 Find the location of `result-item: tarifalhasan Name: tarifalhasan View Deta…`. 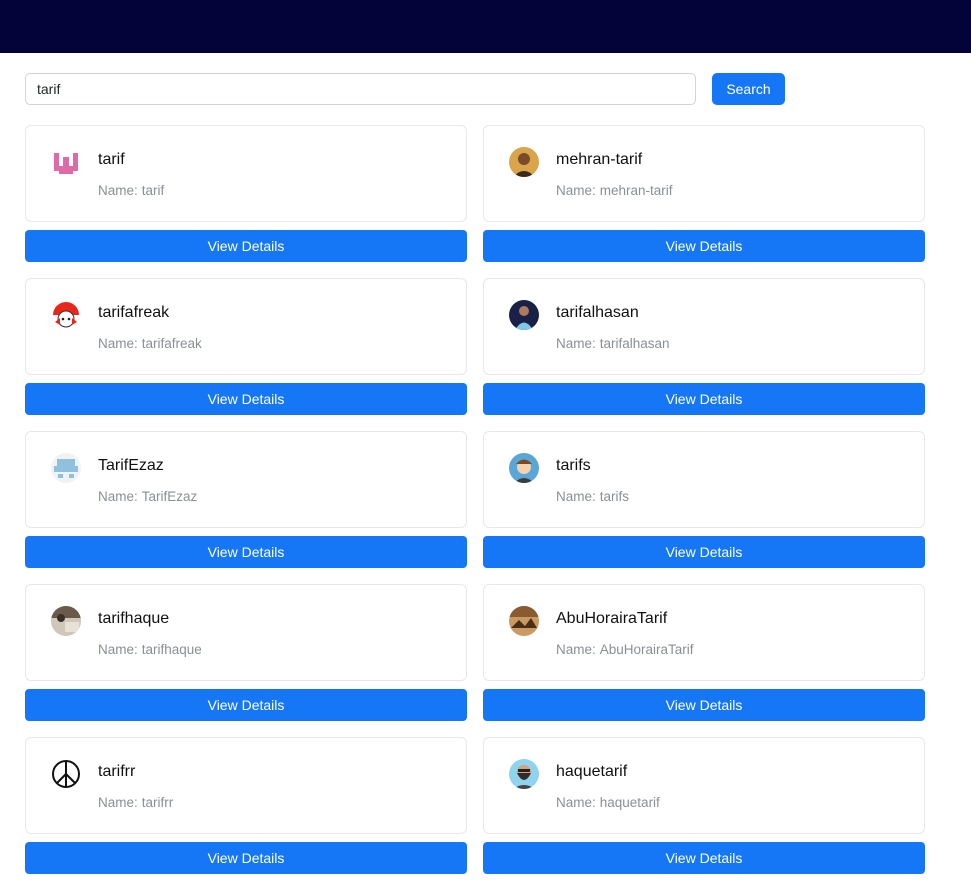

result-item: tarifalhasan Name: tarifalhasan View Deta… is located at coordinates (704, 354).